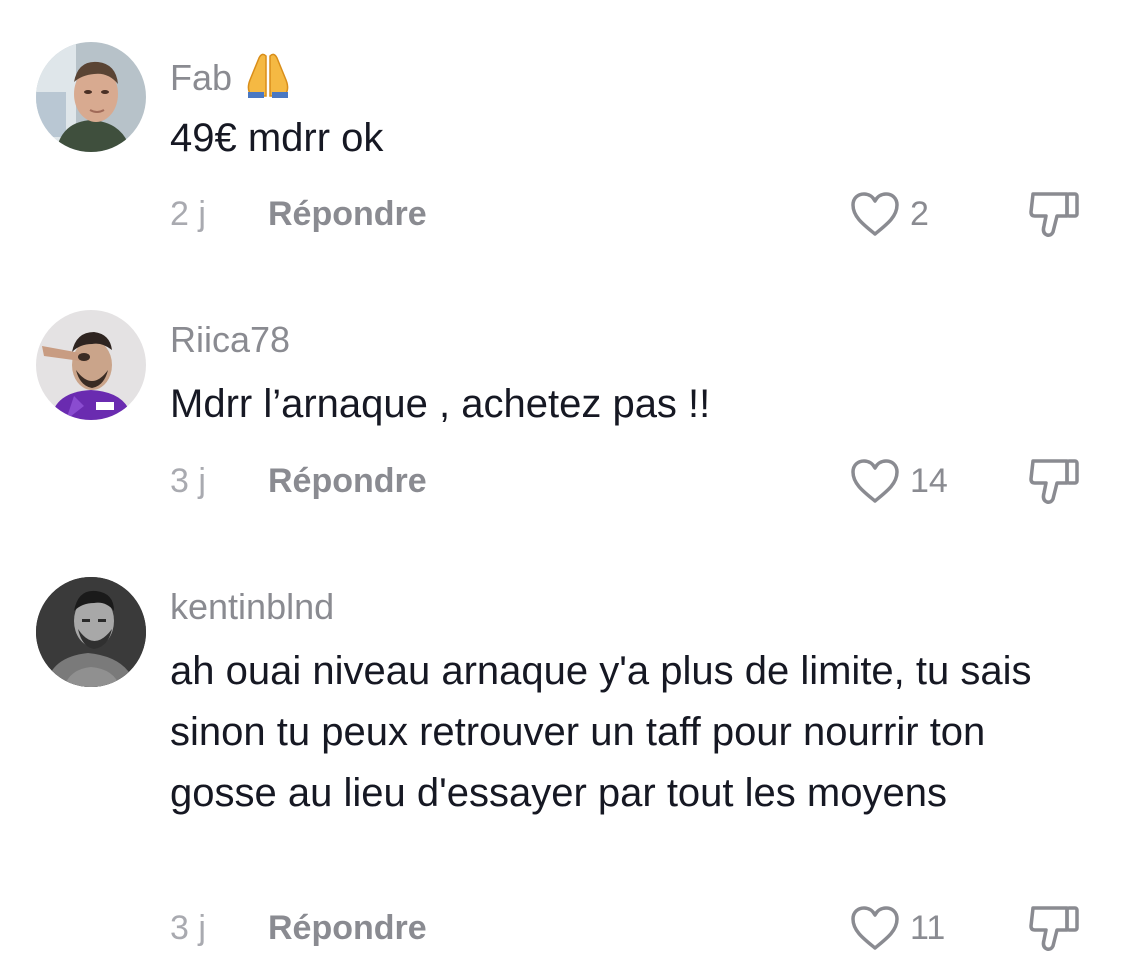  I want to click on comment-text: 49€ mdrr ok, so click(277, 138).